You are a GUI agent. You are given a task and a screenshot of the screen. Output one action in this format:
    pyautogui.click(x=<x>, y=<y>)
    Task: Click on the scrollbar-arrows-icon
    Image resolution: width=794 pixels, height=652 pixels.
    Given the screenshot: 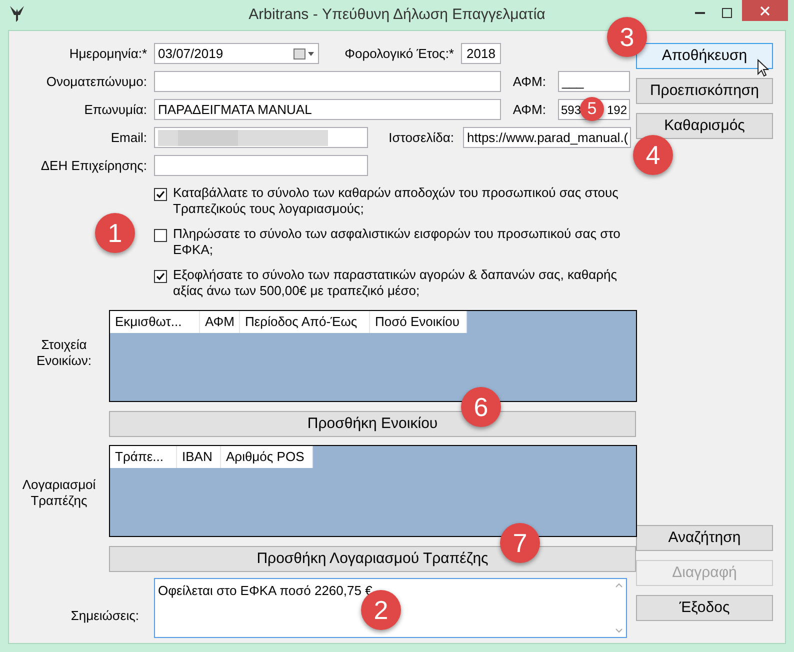 What is the action you would take?
    pyautogui.click(x=619, y=608)
    